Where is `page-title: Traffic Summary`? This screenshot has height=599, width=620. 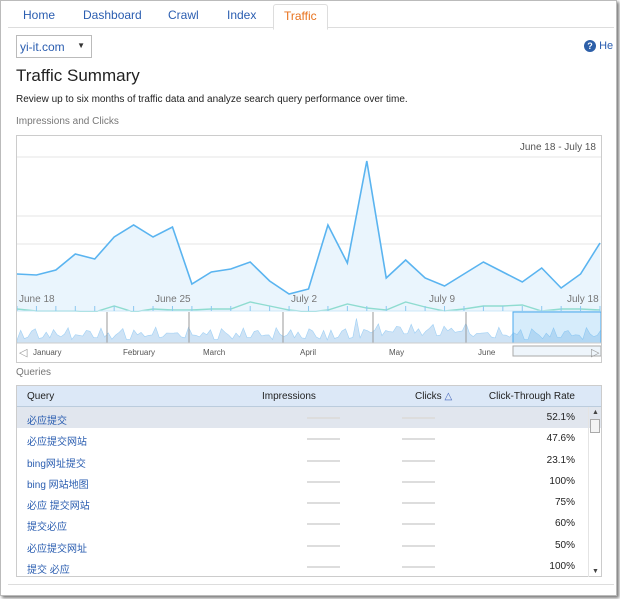
page-title: Traffic Summary is located at coordinates (78, 75).